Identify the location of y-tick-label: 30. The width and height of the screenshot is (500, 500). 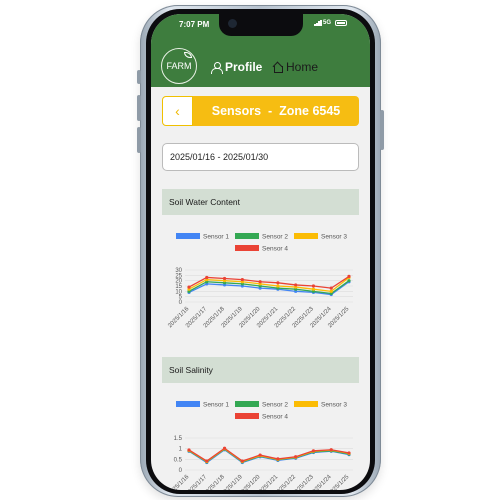
(178, 271).